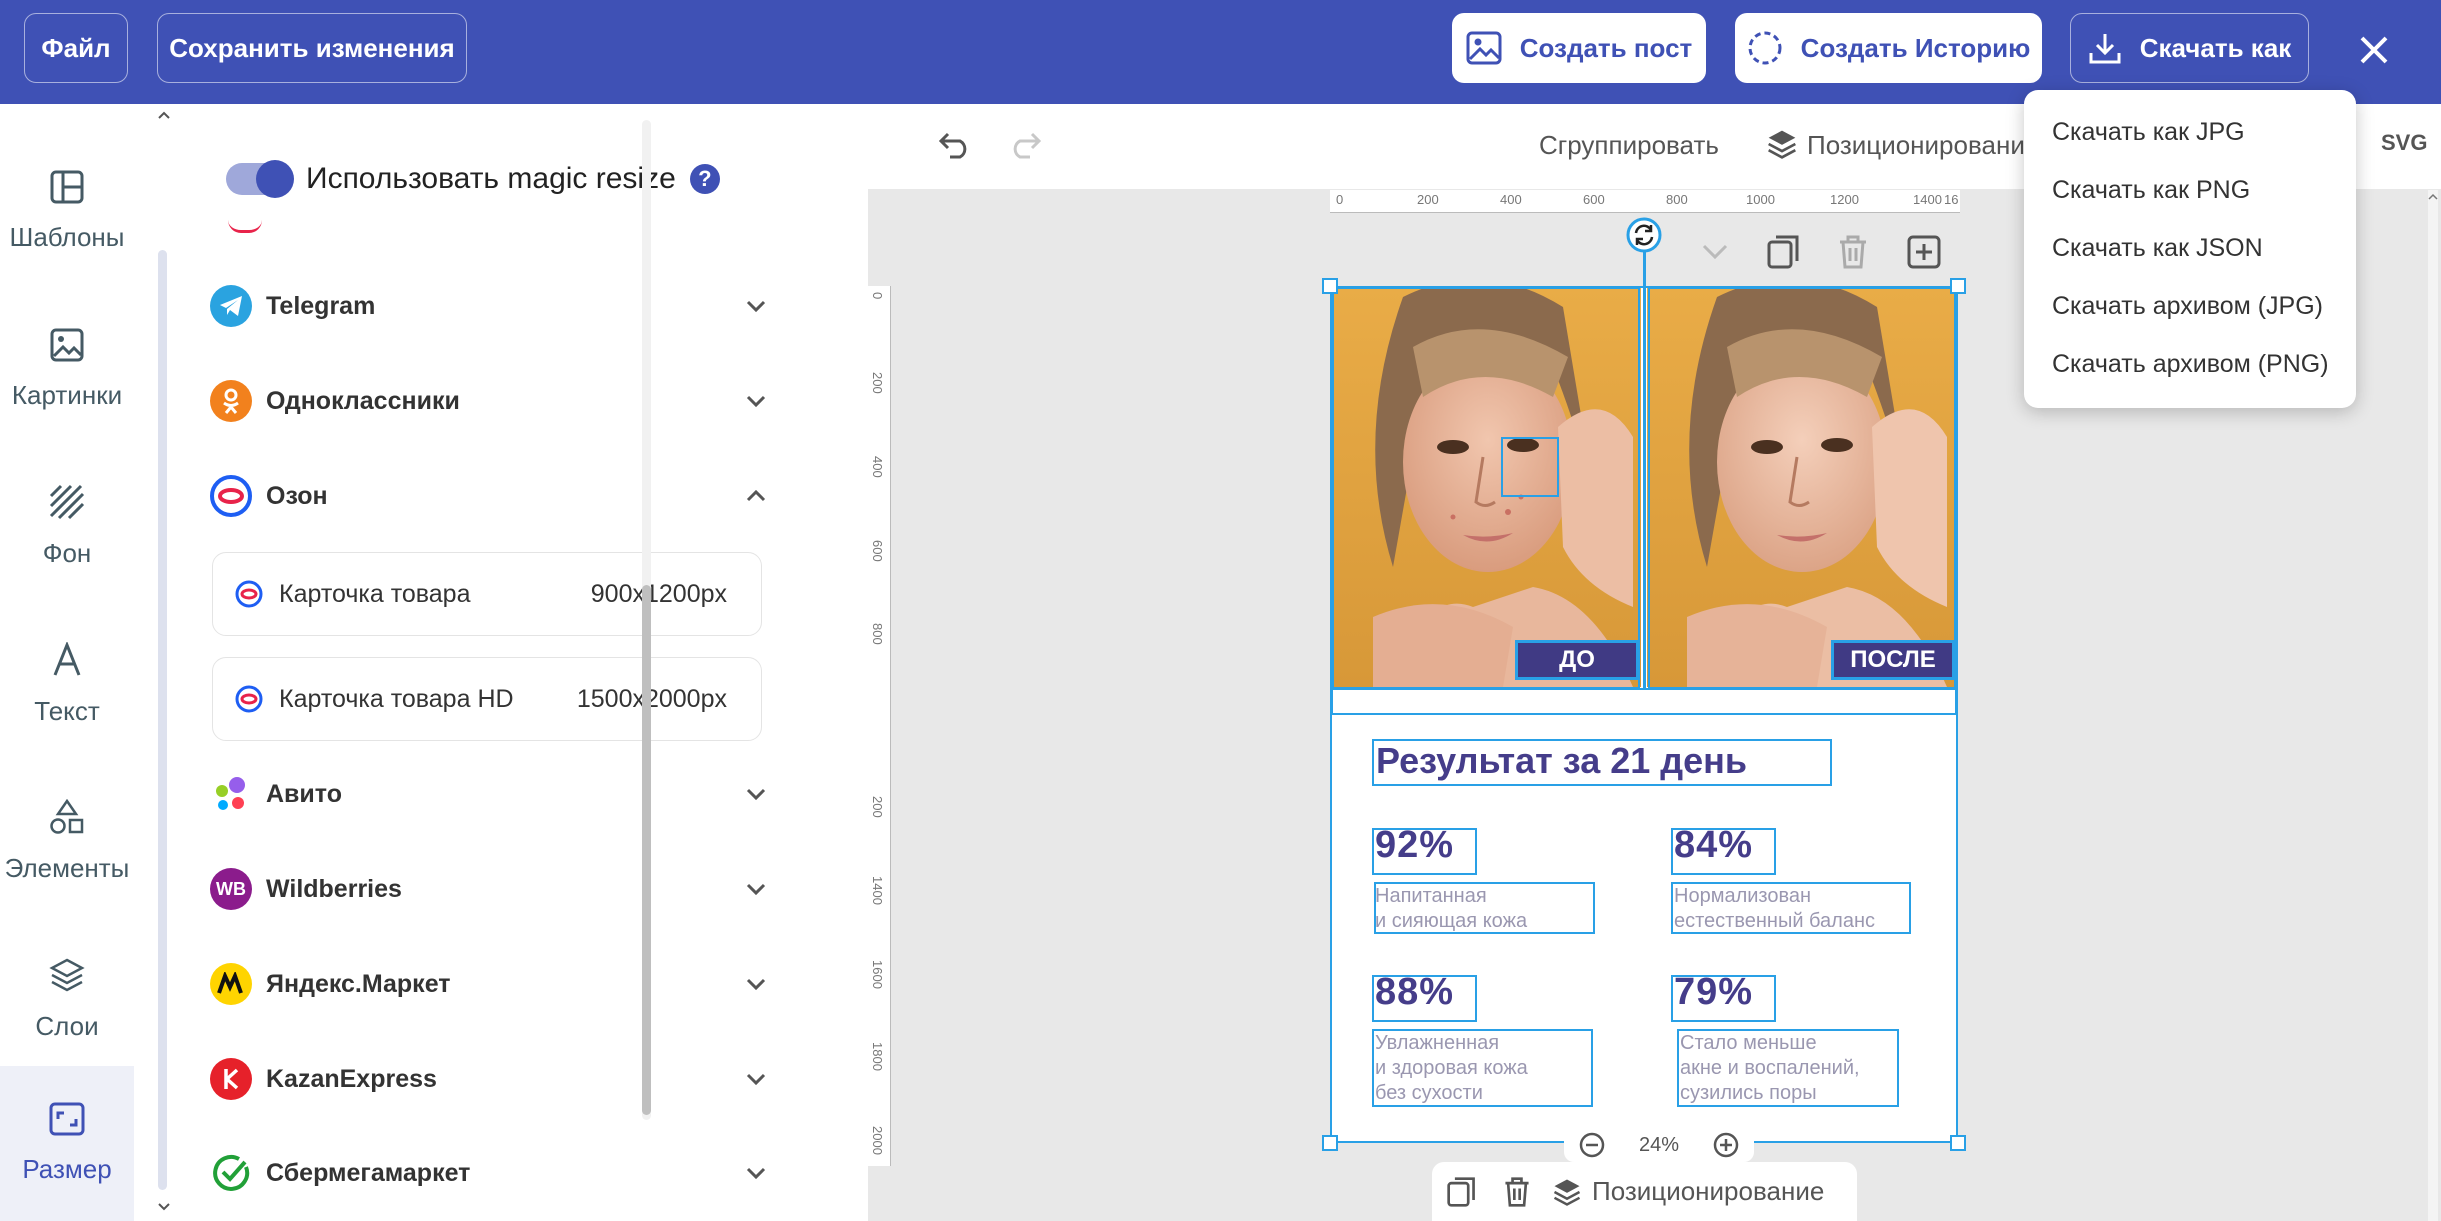  I want to click on zoom-out-icon, so click(1592, 1145).